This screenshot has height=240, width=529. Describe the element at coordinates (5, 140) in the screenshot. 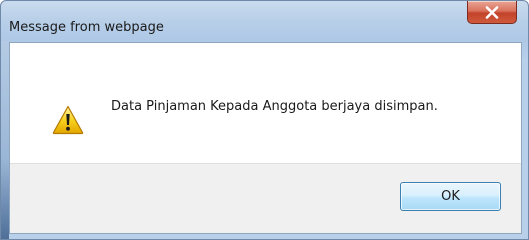

I see `window-frame-edge` at that location.